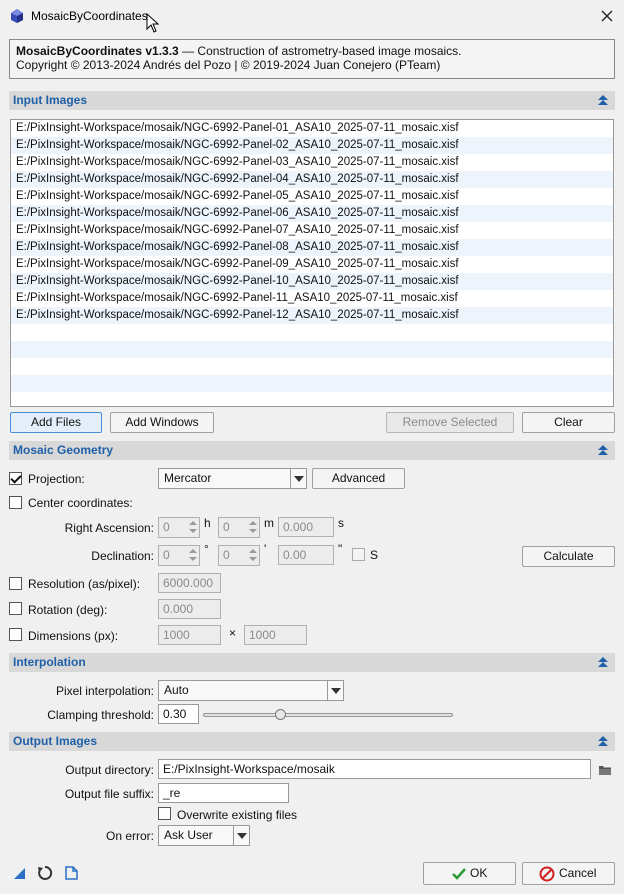 The image size is (624, 894). What do you see at coordinates (153, 23) in the screenshot?
I see `mouse-cursor-icon` at bounding box center [153, 23].